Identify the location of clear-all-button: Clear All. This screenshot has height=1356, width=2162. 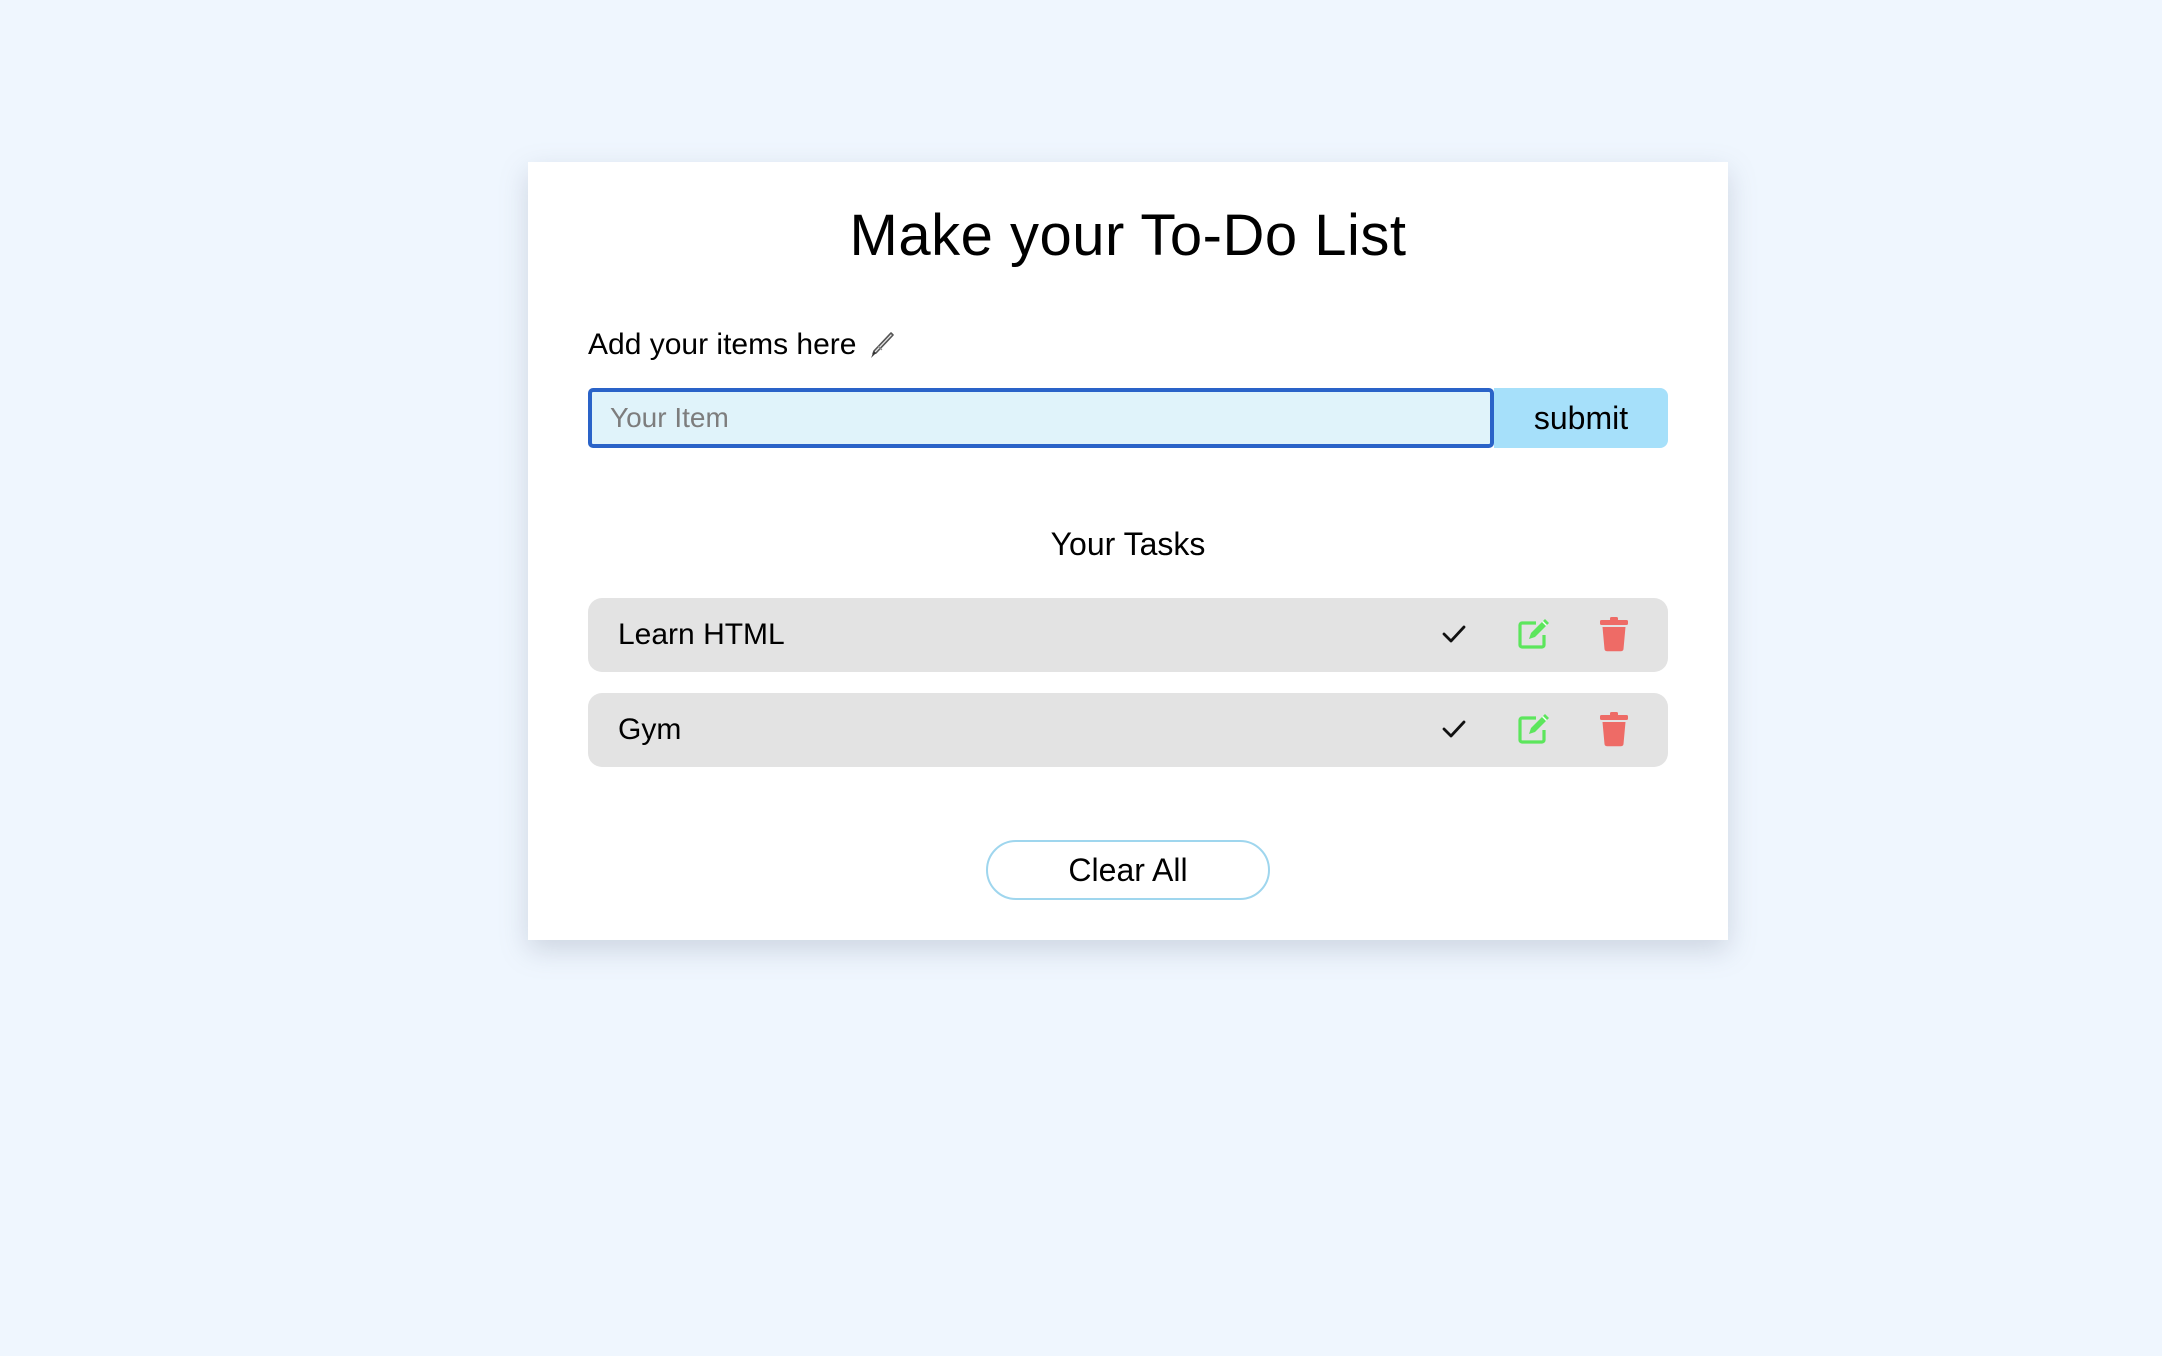
(1128, 870).